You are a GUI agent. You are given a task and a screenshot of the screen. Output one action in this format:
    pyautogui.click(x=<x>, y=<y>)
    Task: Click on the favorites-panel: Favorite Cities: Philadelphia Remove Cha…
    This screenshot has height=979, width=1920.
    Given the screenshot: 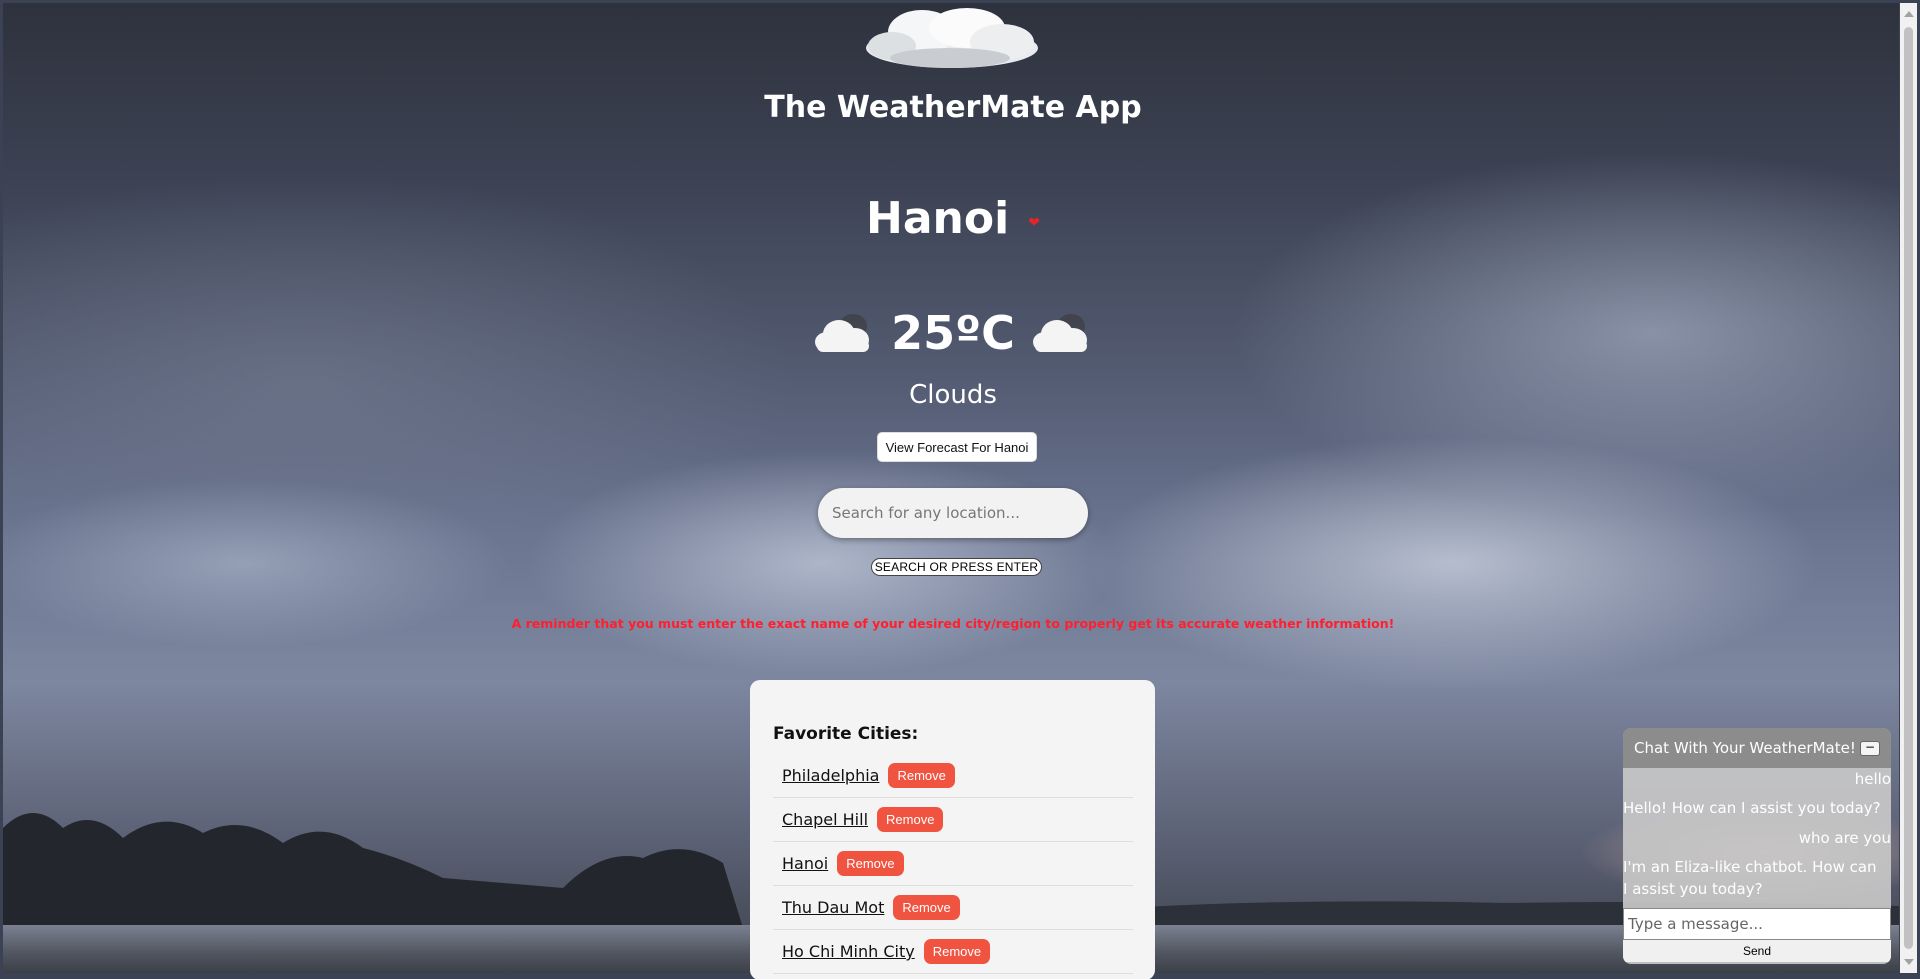 What is the action you would take?
    pyautogui.click(x=952, y=829)
    